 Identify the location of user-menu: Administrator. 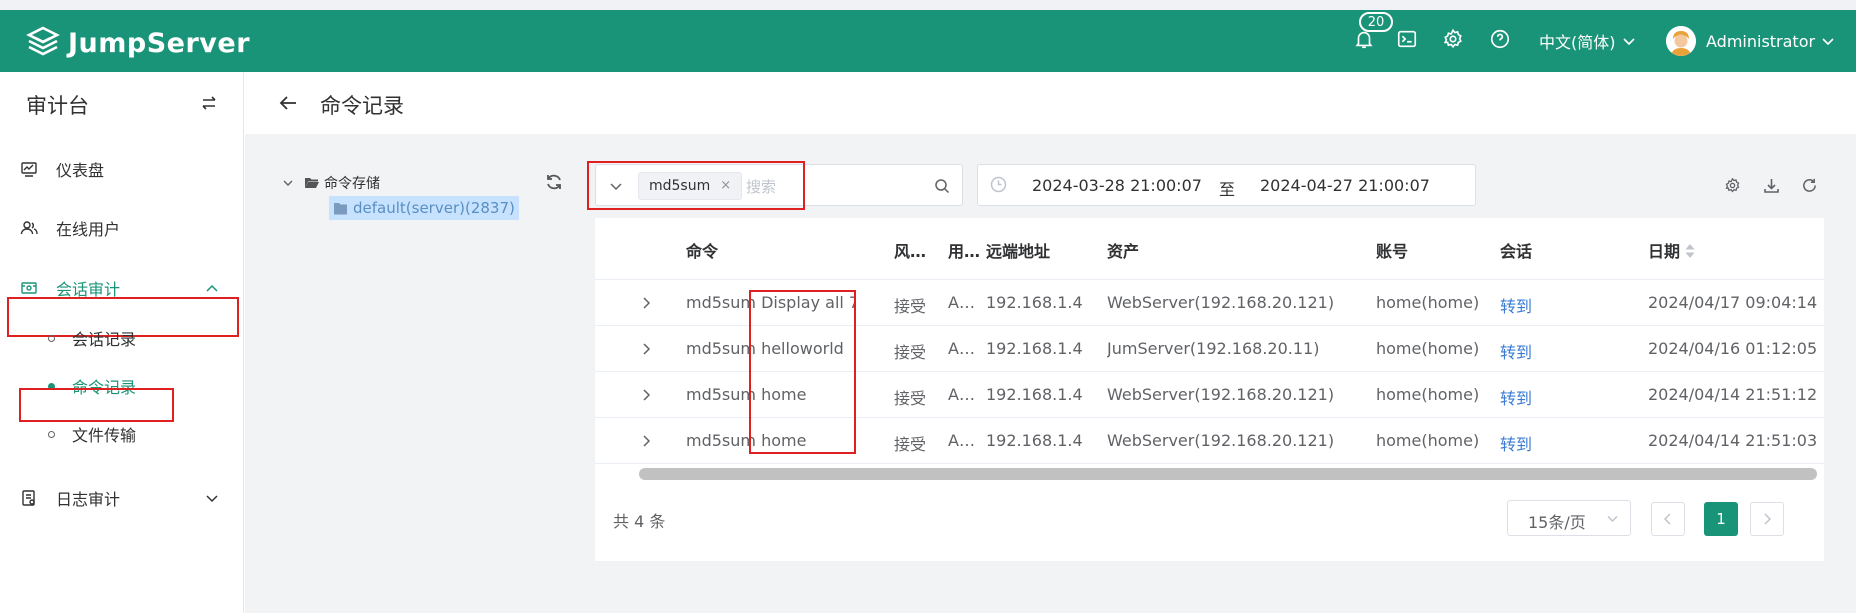
(1750, 41).